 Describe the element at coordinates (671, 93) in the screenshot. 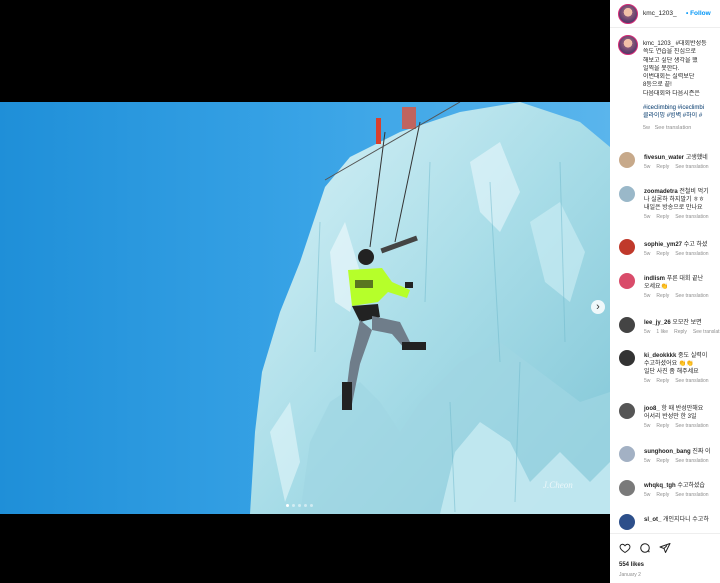

I see `caption-line: 다음대회와 다음시즌은` at that location.